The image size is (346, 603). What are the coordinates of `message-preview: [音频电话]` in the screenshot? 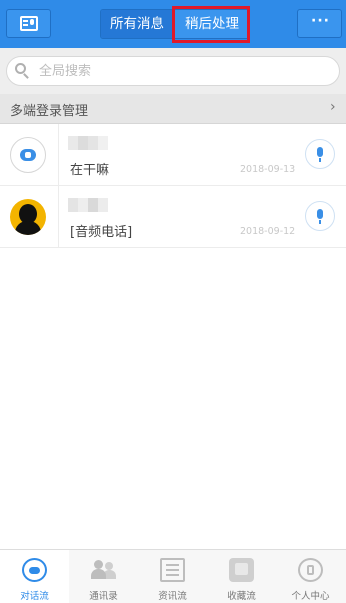 It's located at (101, 232).